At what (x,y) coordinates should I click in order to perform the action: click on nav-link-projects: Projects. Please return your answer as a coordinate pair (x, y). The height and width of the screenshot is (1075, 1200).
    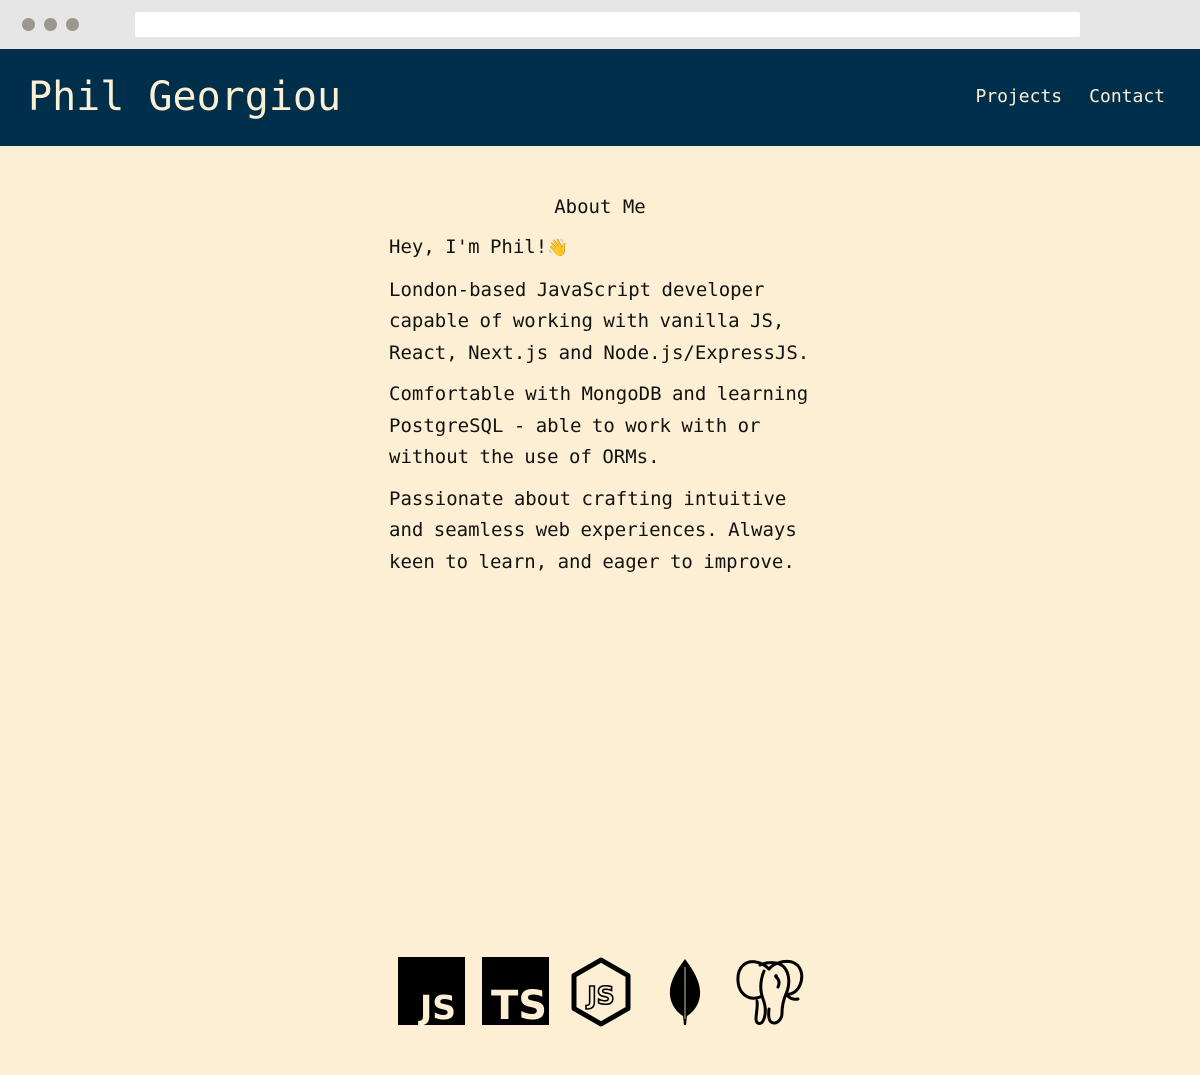
    Looking at the image, I should click on (1018, 97).